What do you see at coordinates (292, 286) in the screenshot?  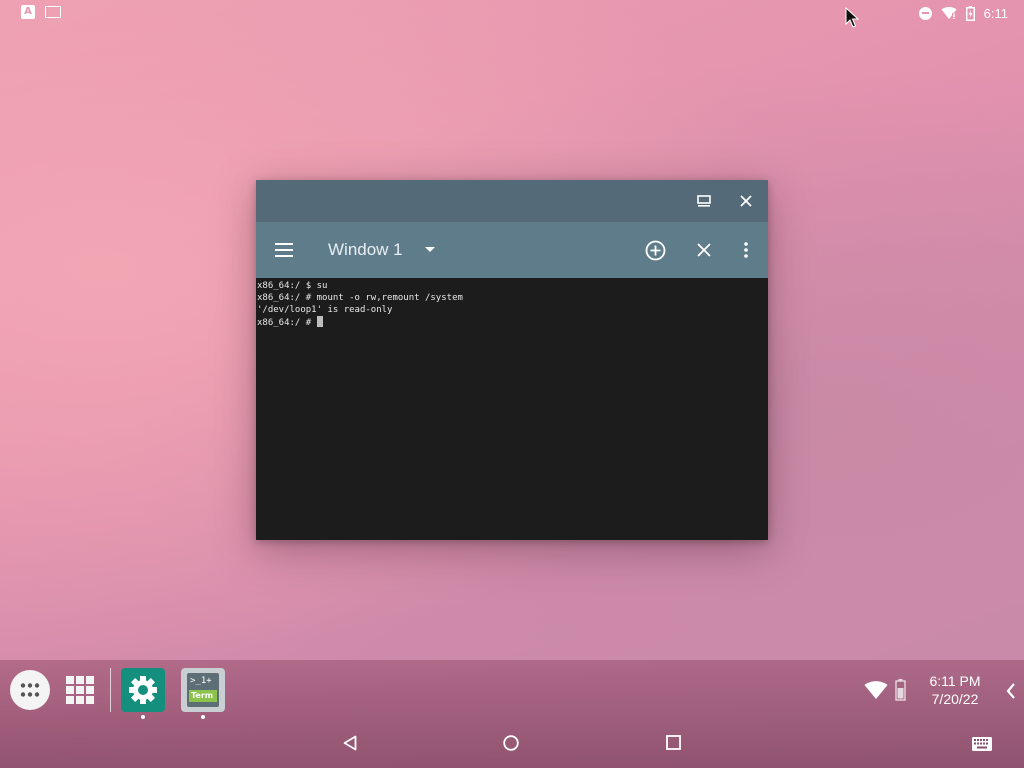 I see `terminal-line: x86_64:/ $ su` at bounding box center [292, 286].